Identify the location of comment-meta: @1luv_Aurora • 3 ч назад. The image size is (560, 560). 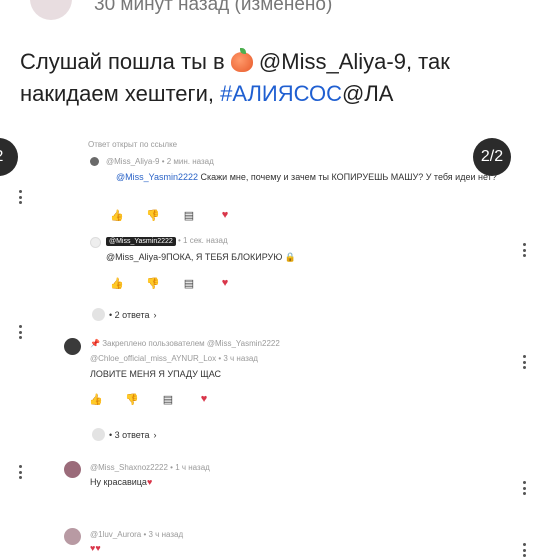
(137, 534).